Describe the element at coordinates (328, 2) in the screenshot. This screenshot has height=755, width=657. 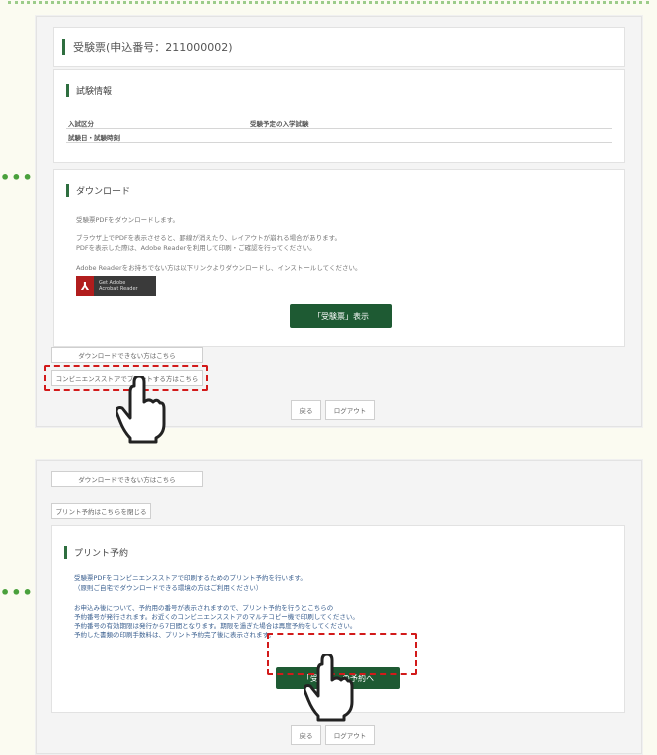
I see `top-dotted-border` at that location.